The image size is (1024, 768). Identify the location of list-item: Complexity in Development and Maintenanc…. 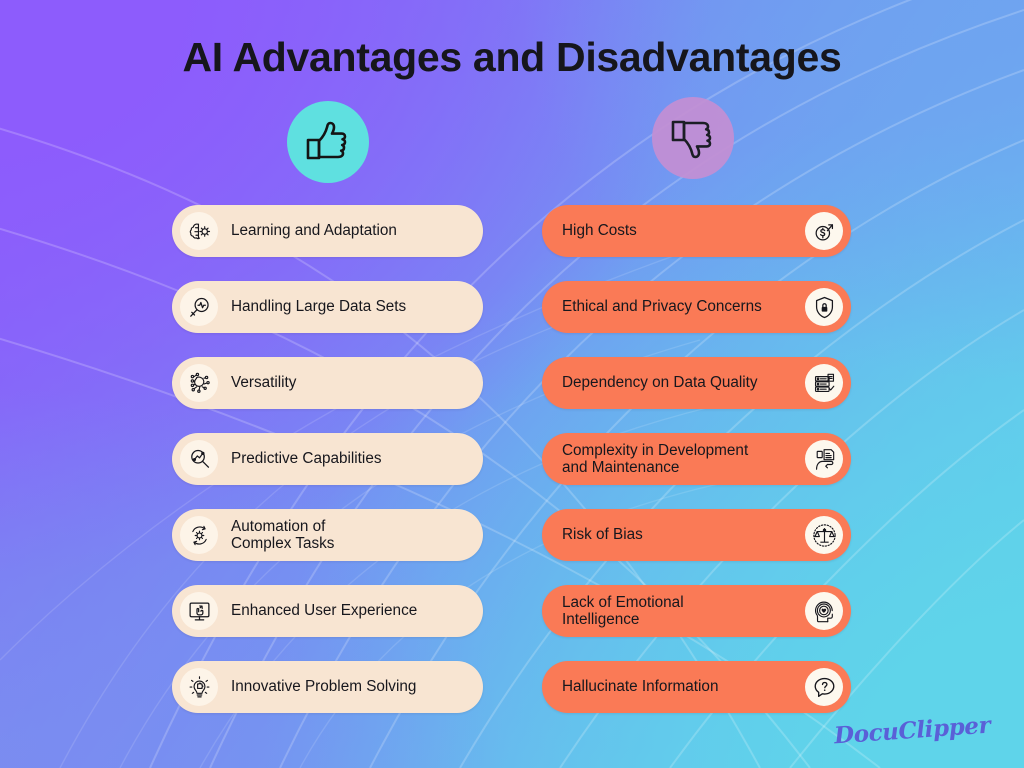
(696, 459).